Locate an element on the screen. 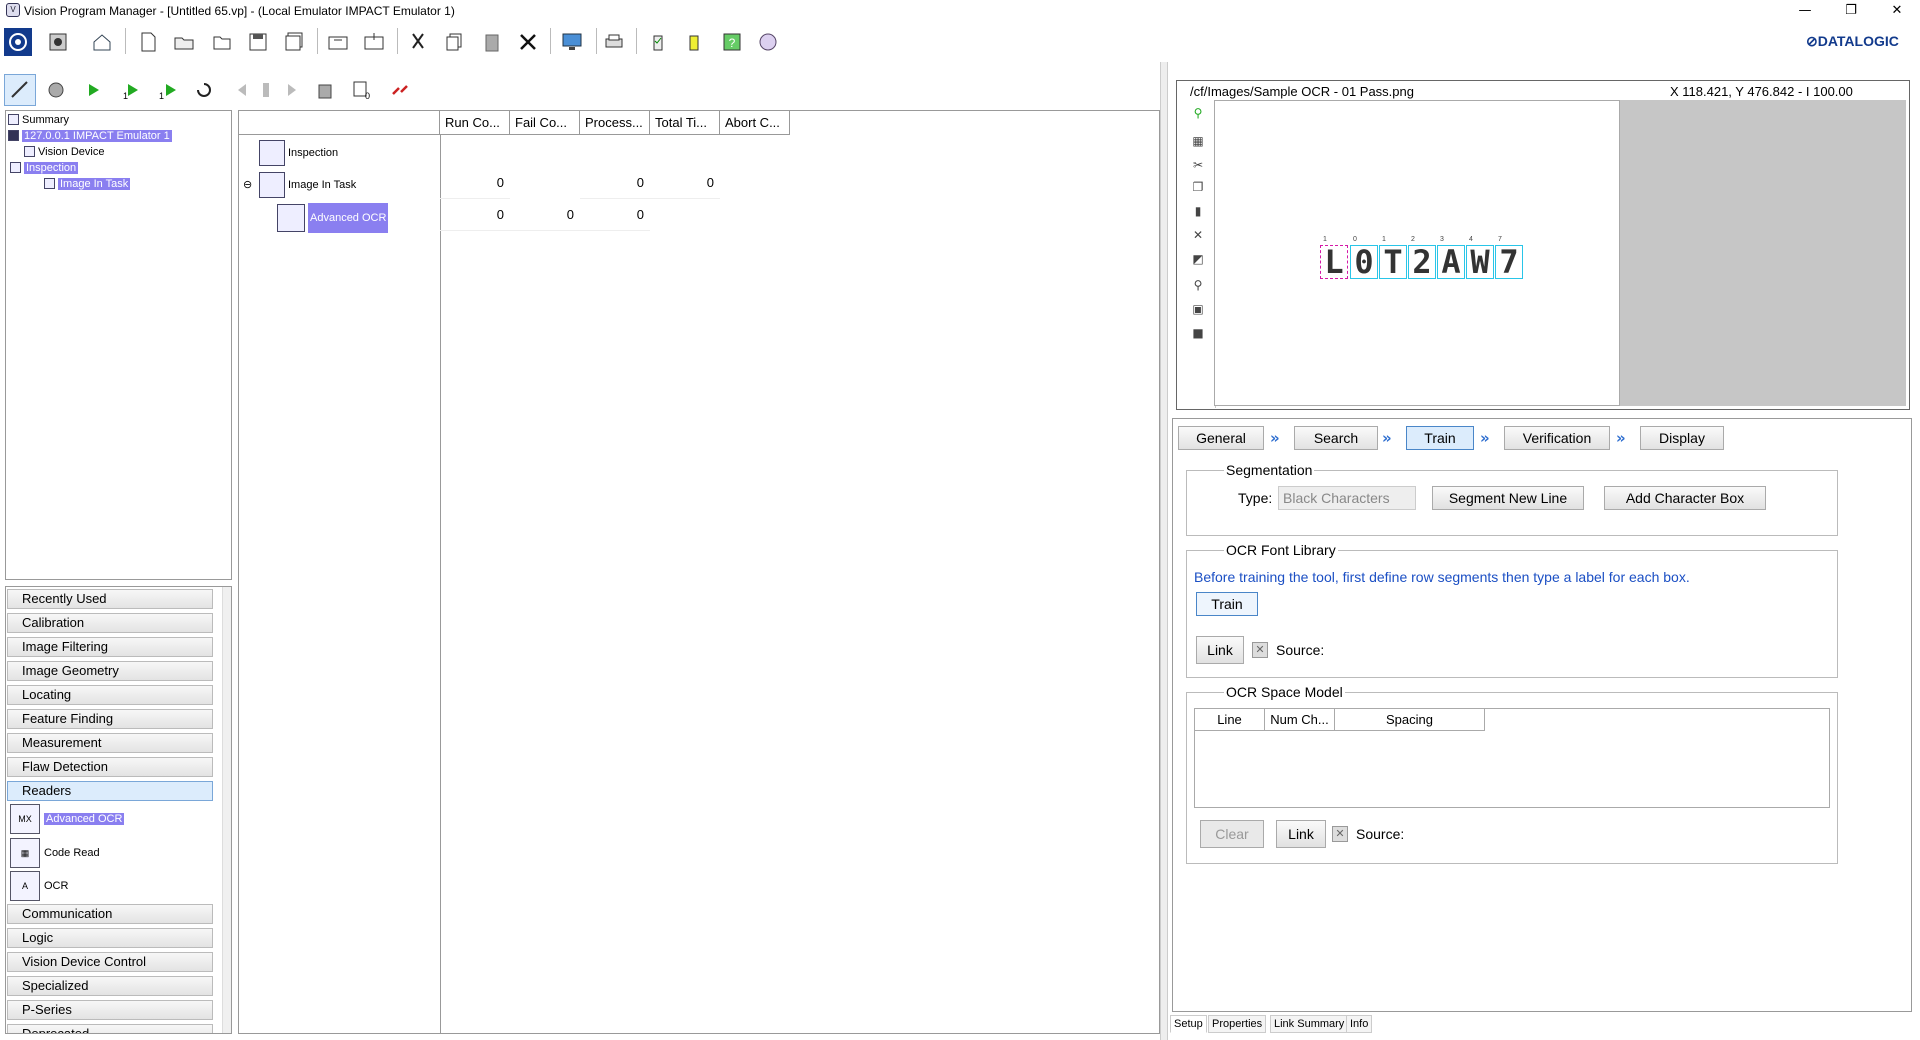 The height and width of the screenshot is (1040, 1920). ocr-char-box: W4 is located at coordinates (1480, 257).